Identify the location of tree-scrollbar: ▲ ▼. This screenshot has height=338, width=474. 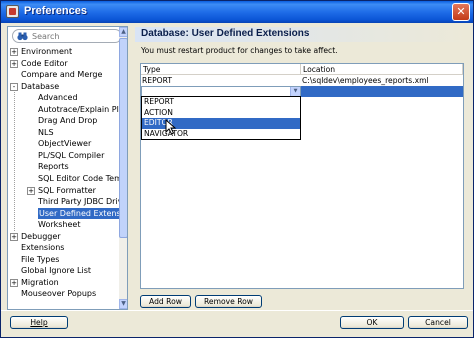
(123, 168).